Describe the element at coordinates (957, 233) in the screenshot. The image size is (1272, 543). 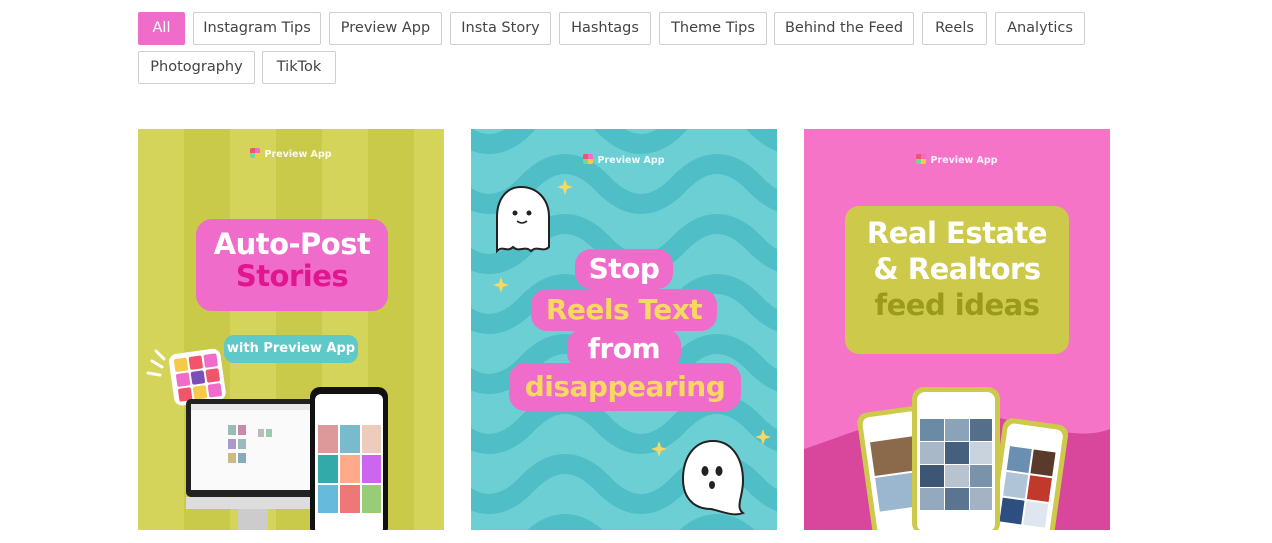
I see `headline-line-1: Real Estate` at that location.